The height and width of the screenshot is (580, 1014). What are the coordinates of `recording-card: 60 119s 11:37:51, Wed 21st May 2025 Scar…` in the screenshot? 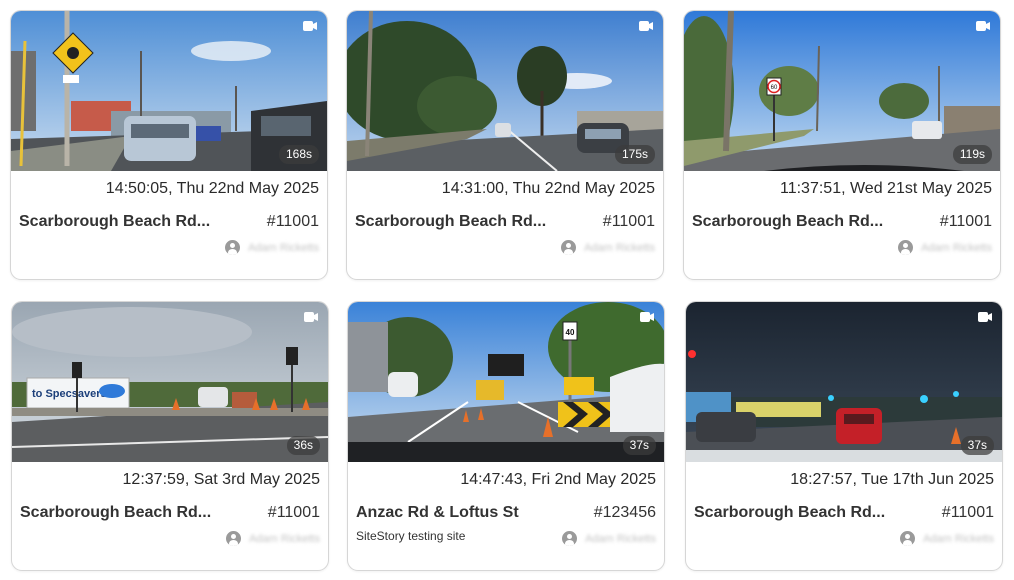 It's located at (842, 145).